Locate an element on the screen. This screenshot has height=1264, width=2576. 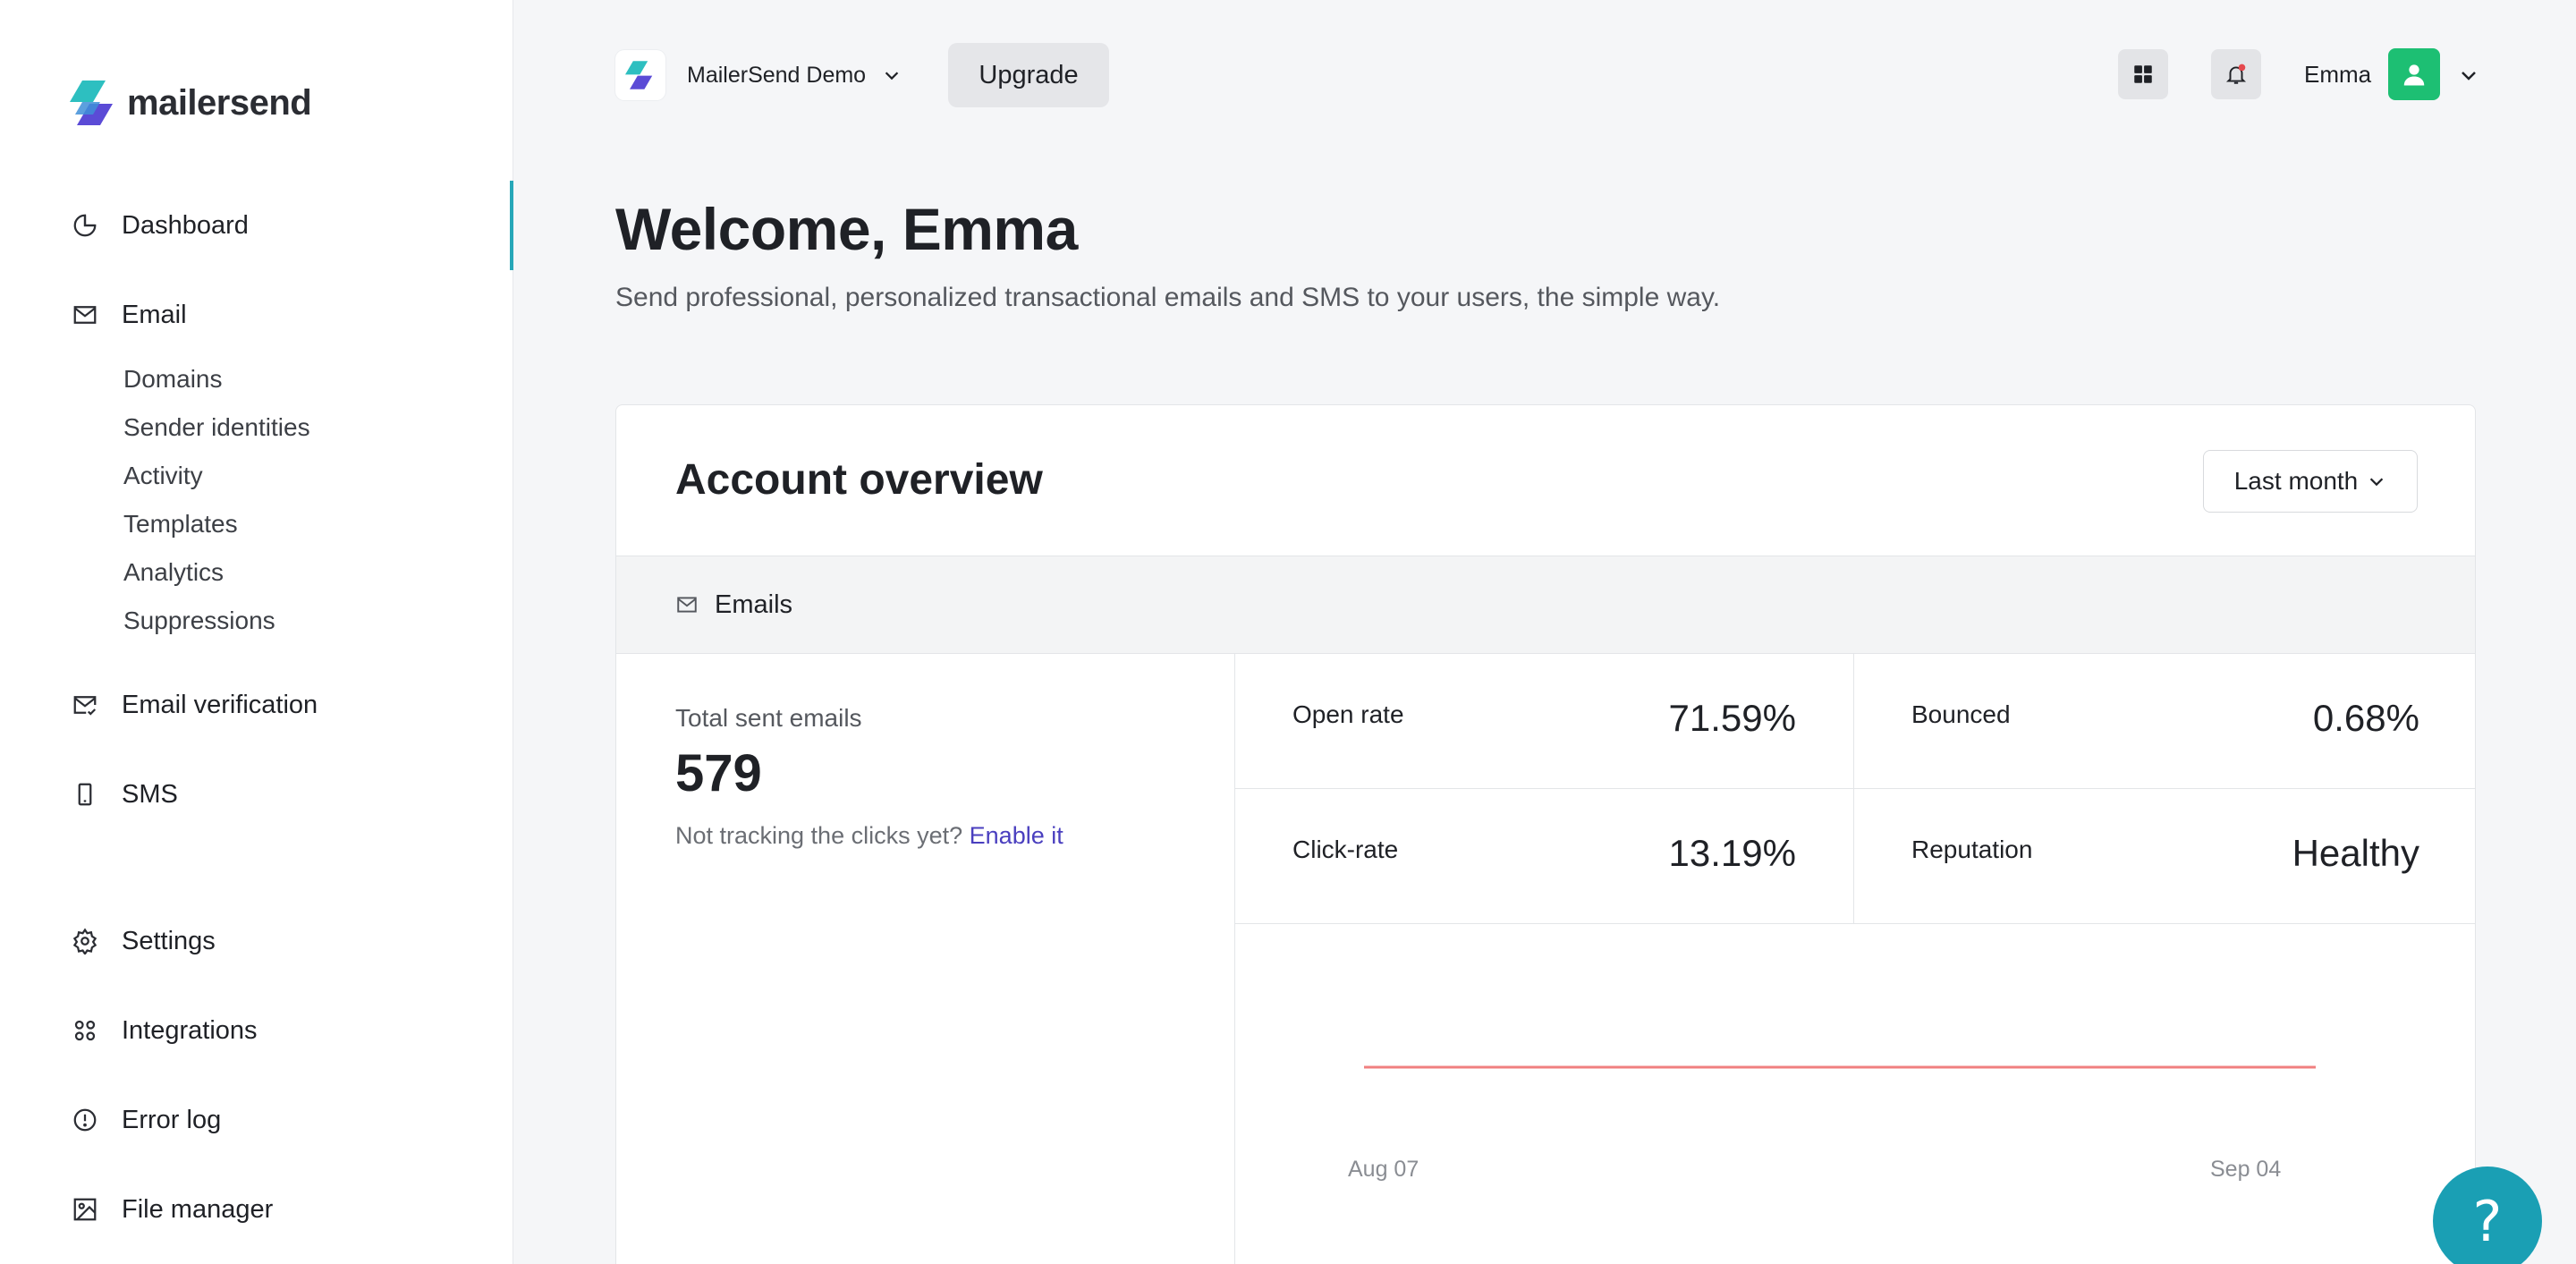
total-sent-label: Total sent emails is located at coordinates (768, 718).